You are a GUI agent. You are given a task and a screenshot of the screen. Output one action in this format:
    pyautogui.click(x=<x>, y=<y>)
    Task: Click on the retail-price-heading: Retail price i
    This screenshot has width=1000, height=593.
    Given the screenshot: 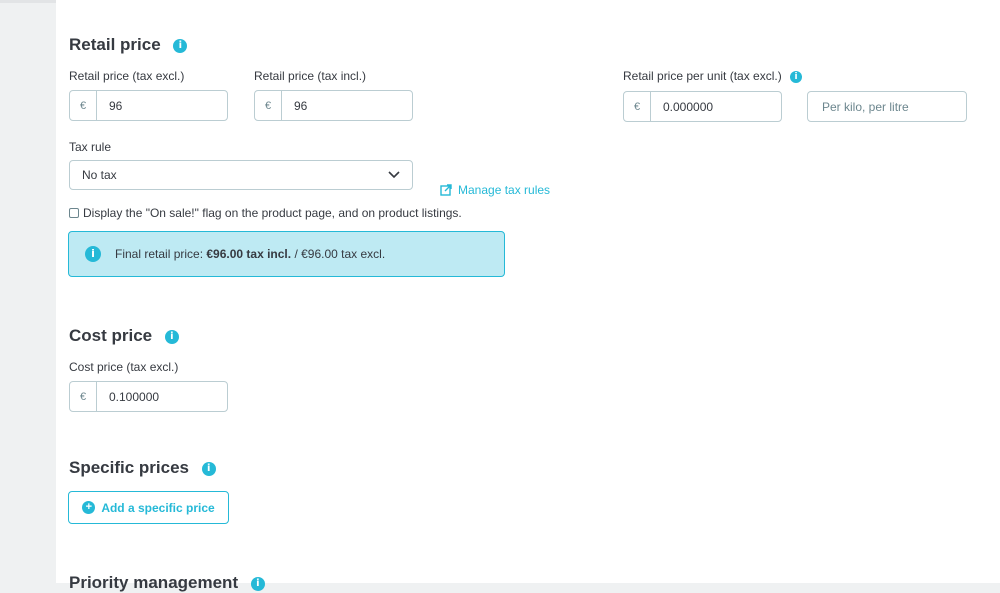 What is the action you would take?
    pyautogui.click(x=128, y=45)
    